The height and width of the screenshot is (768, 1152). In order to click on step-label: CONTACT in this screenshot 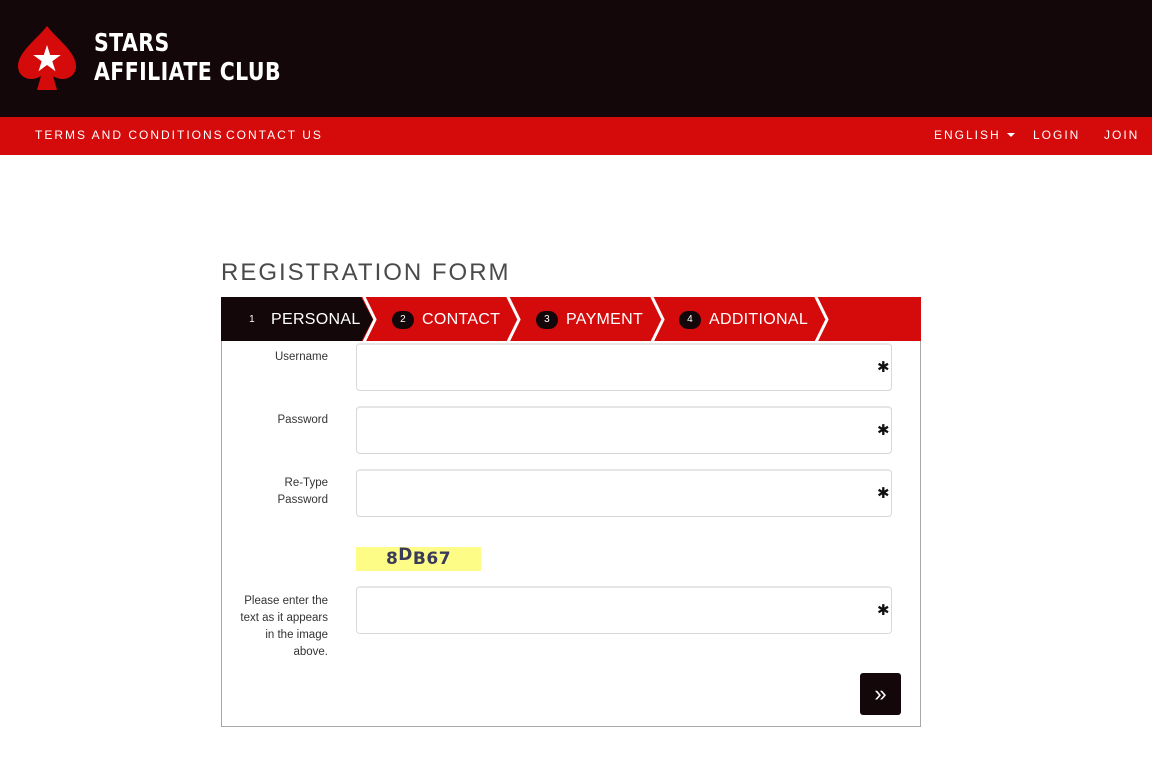, I will do `click(461, 319)`.